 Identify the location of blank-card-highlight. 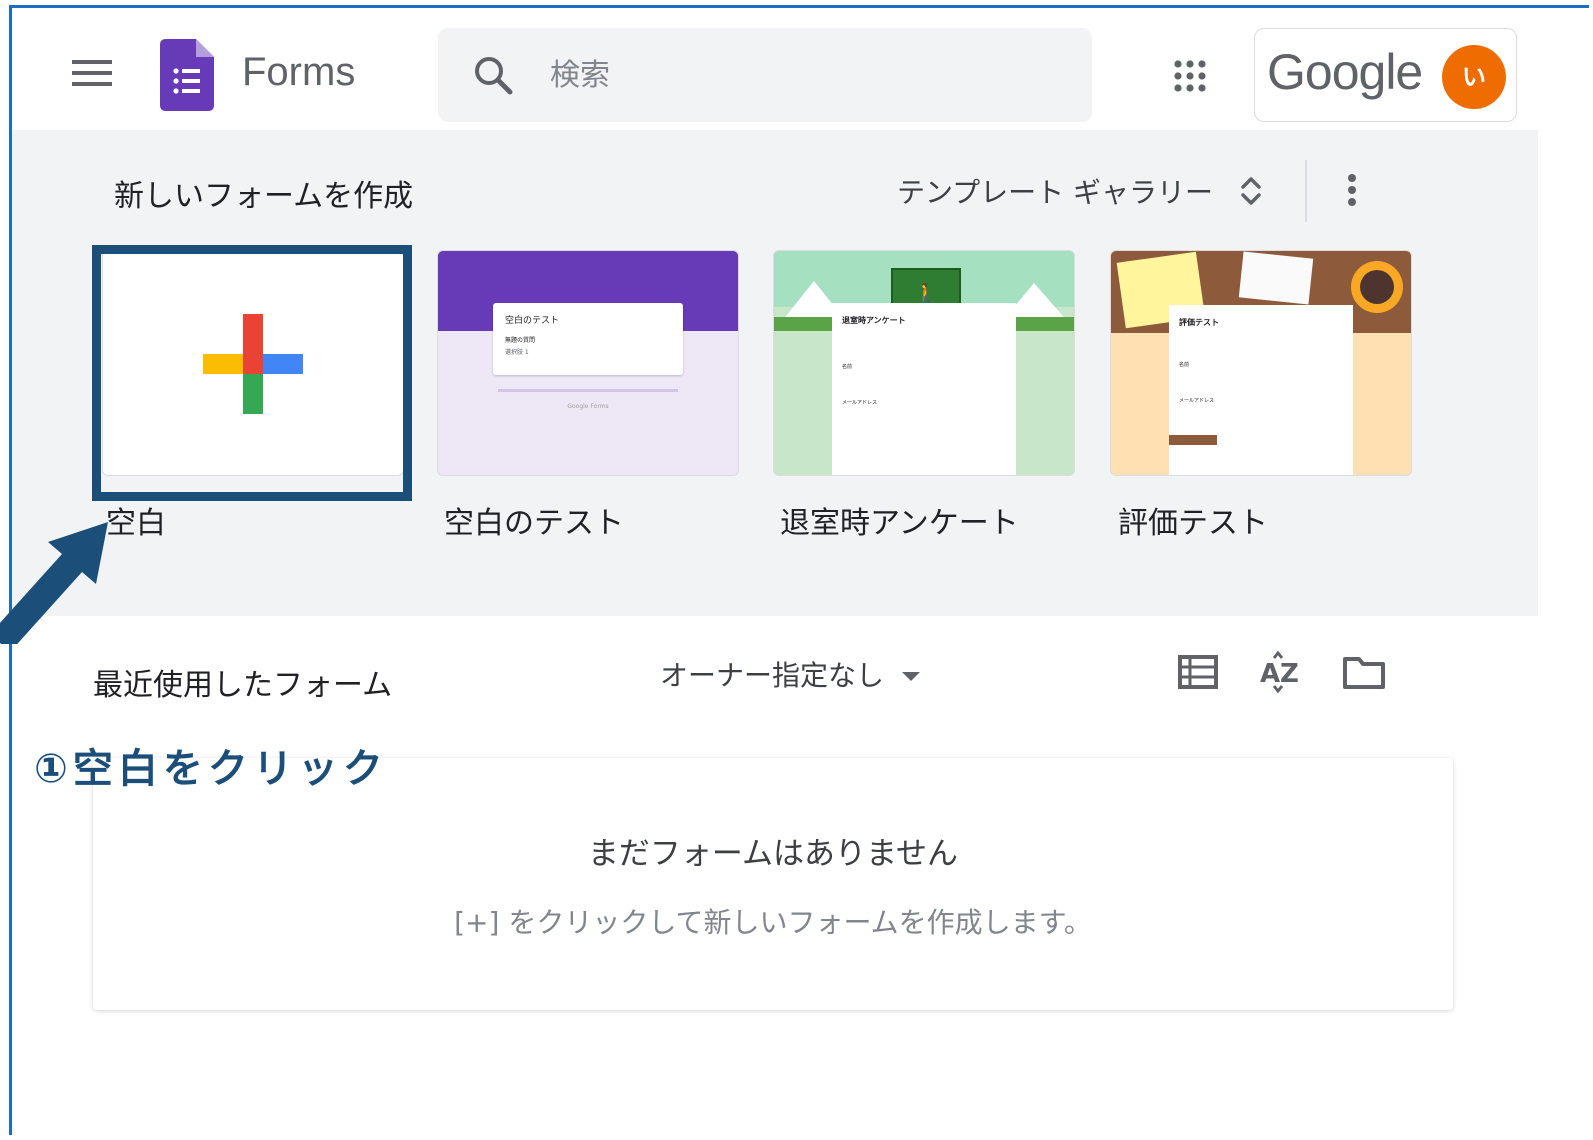
(252, 373).